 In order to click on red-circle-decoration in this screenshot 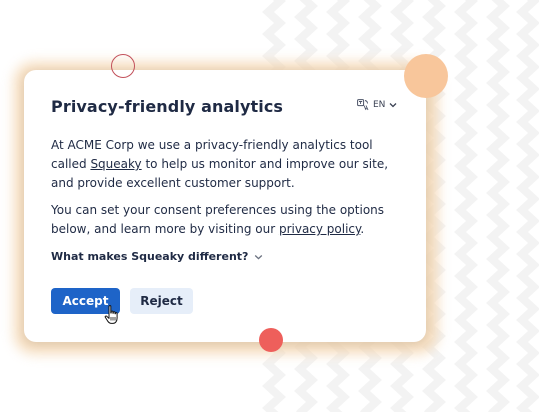, I will do `click(271, 340)`.